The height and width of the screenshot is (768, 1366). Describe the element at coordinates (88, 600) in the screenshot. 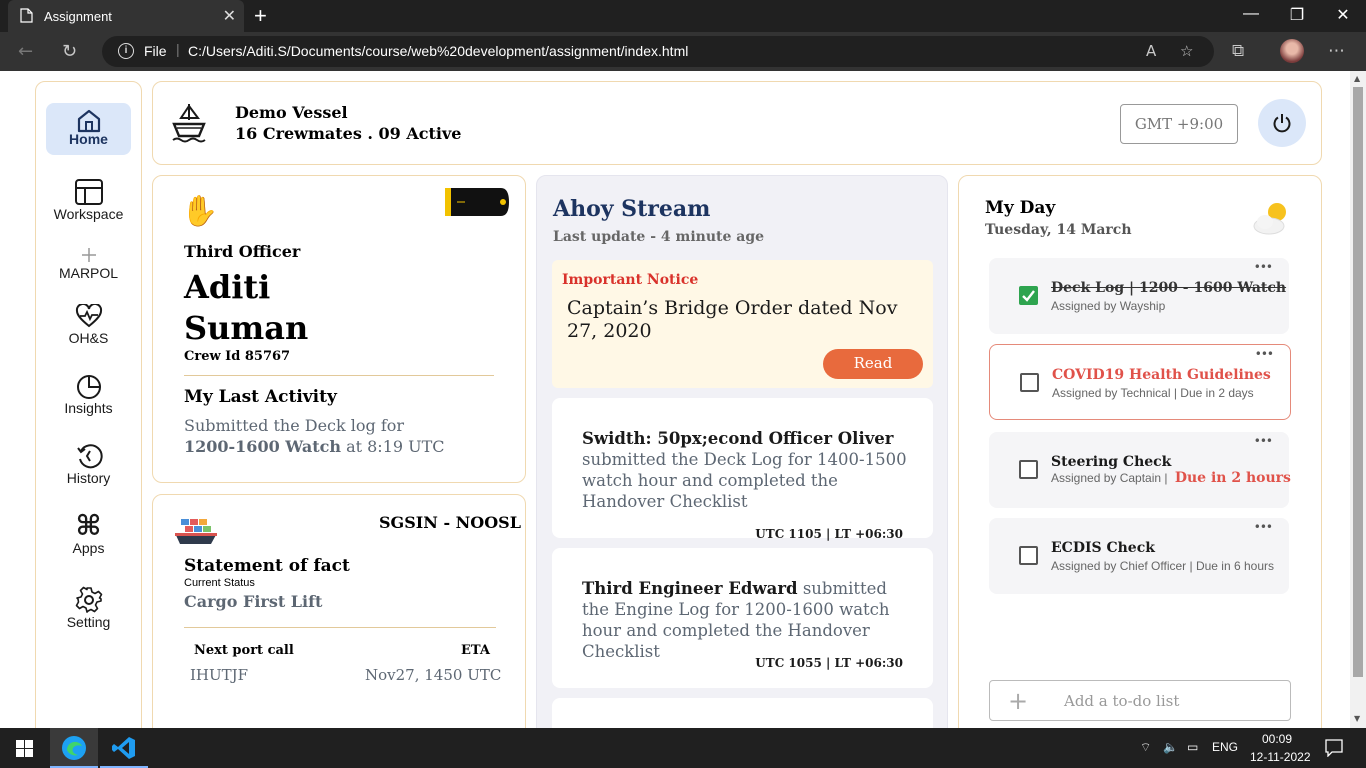

I see `gear-icon` at that location.